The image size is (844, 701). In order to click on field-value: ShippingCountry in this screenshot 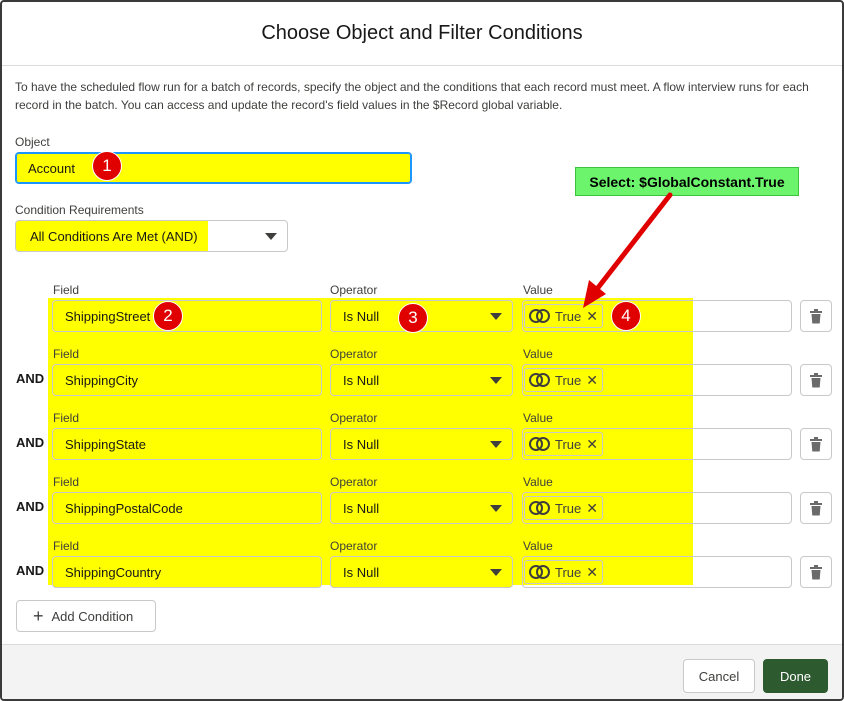, I will do `click(113, 572)`.